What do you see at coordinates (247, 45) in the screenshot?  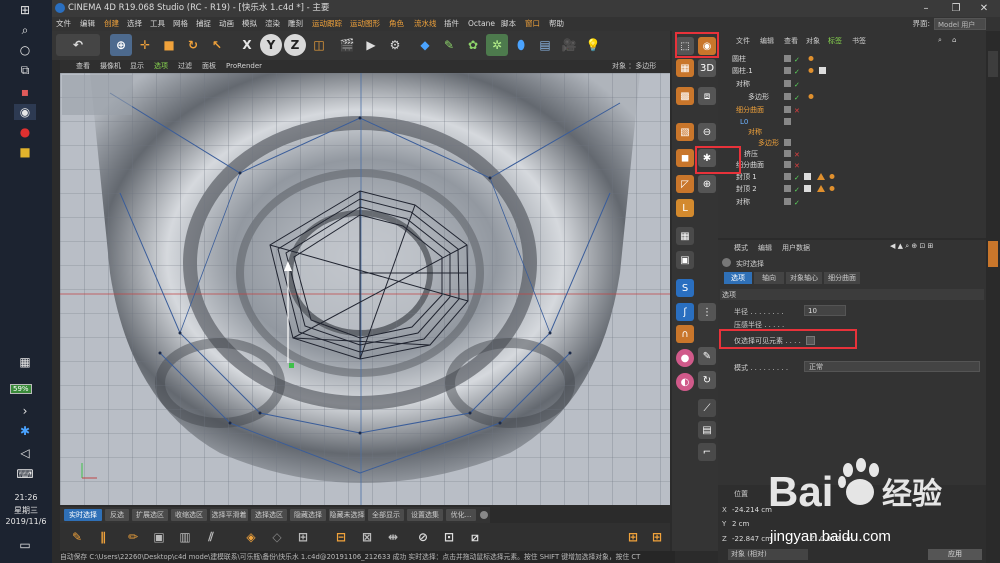 I see `x-axis-icon: X` at bounding box center [247, 45].